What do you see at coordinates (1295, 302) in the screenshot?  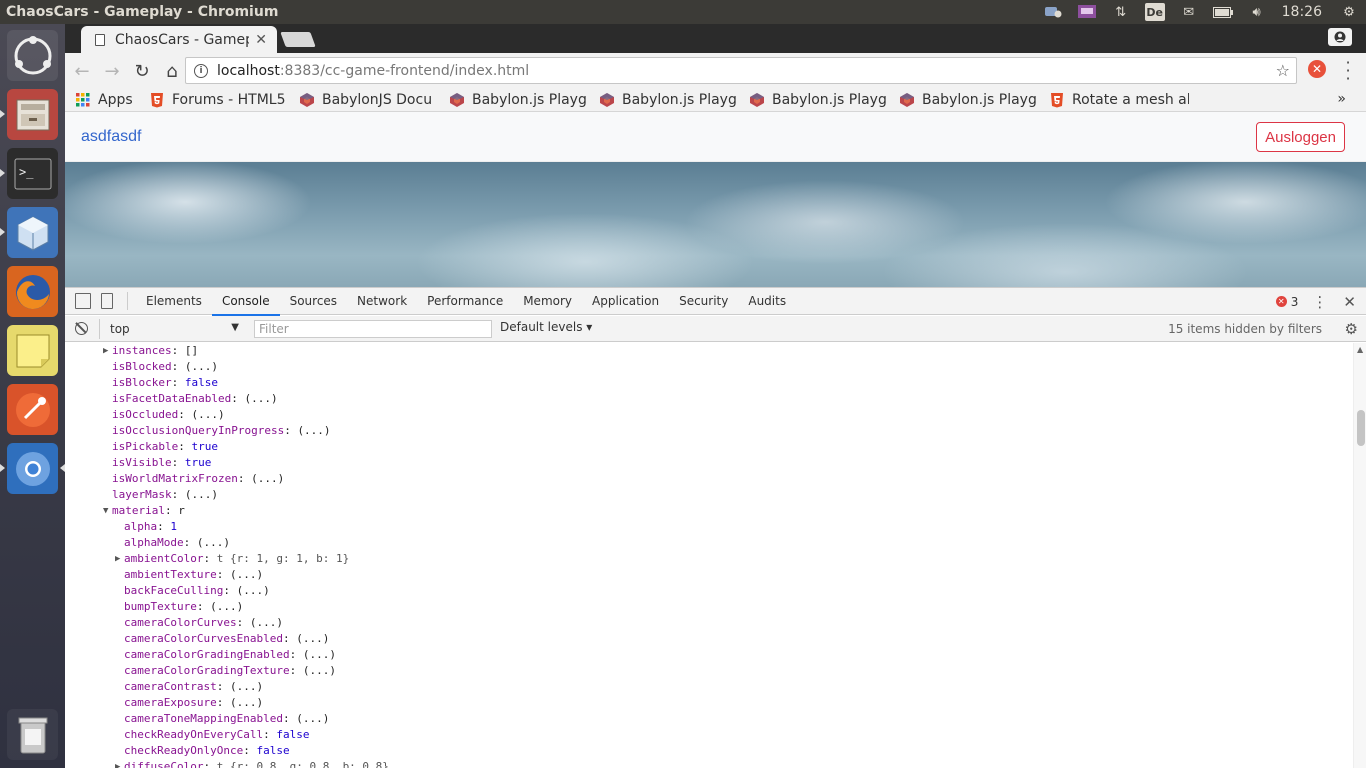 I see `error-count: 3` at bounding box center [1295, 302].